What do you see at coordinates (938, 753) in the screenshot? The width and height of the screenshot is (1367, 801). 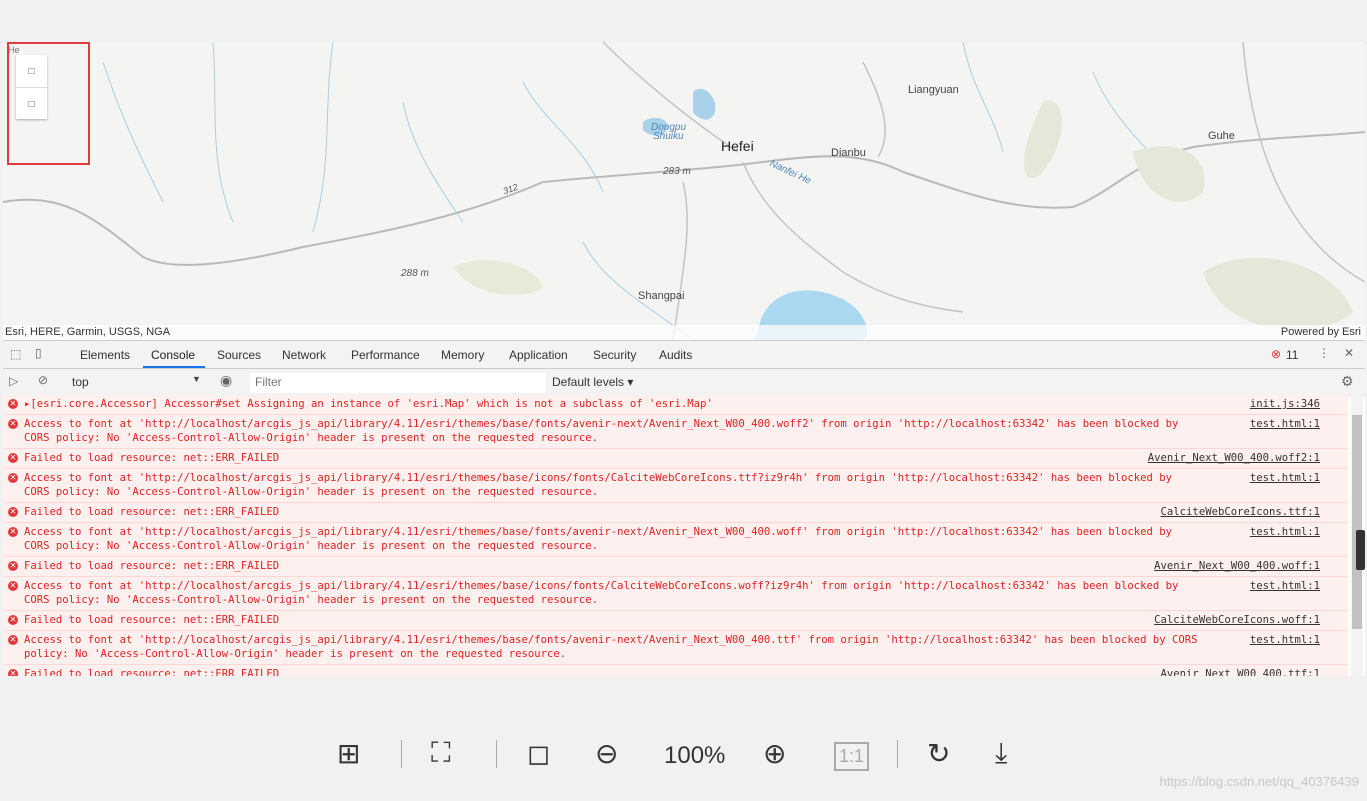 I see `rotate-icon: ↻` at bounding box center [938, 753].